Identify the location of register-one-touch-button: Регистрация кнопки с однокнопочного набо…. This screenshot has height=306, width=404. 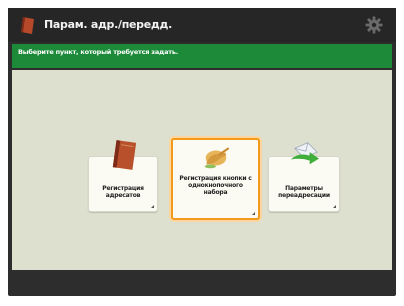
(215, 179).